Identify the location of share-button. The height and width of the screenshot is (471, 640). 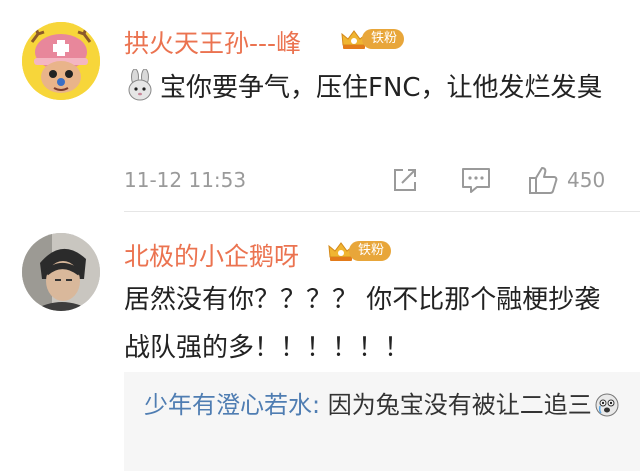
(405, 180).